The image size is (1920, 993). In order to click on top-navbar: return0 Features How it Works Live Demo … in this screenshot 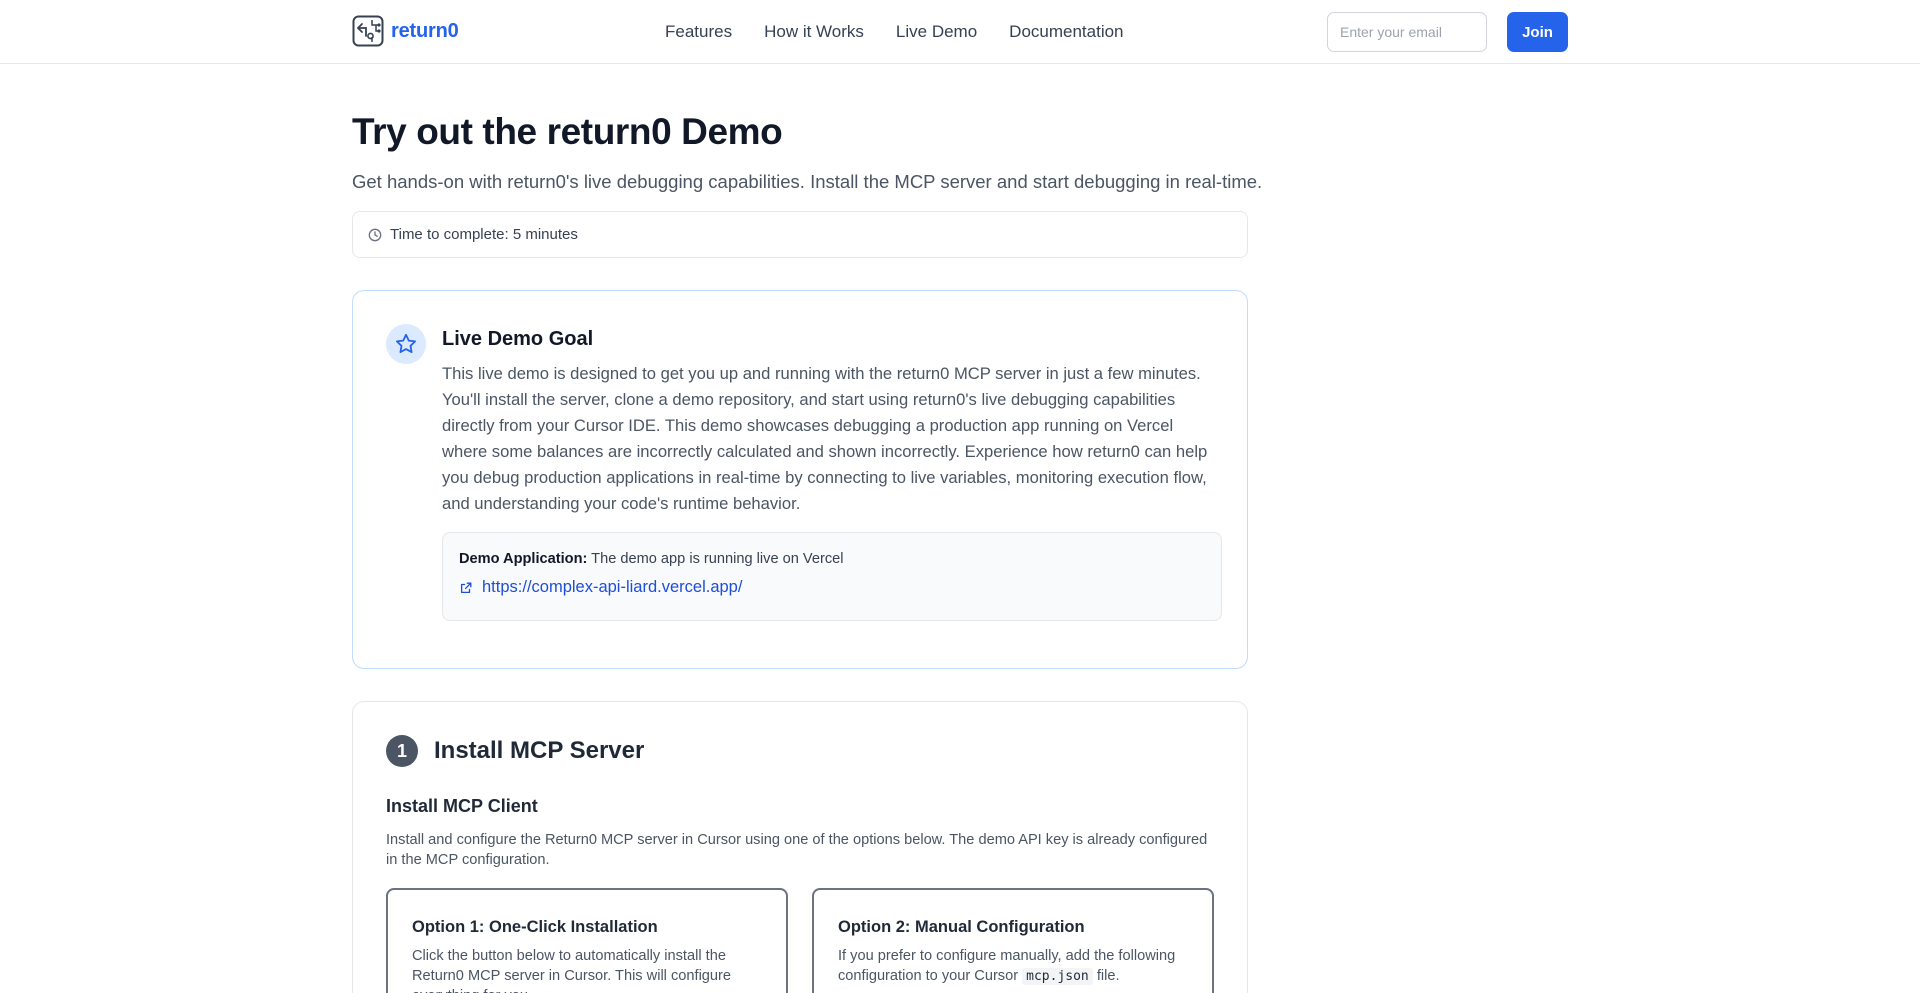, I will do `click(960, 32)`.